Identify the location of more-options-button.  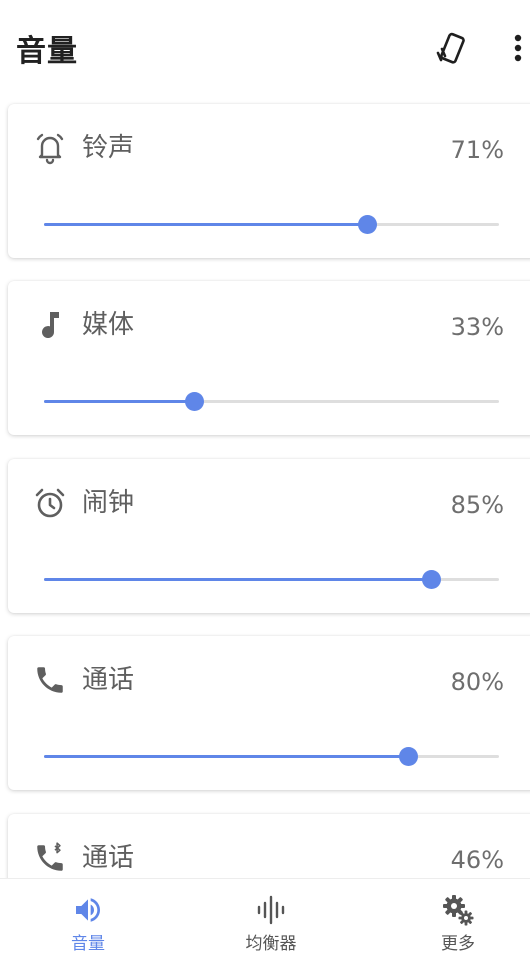
(515, 48).